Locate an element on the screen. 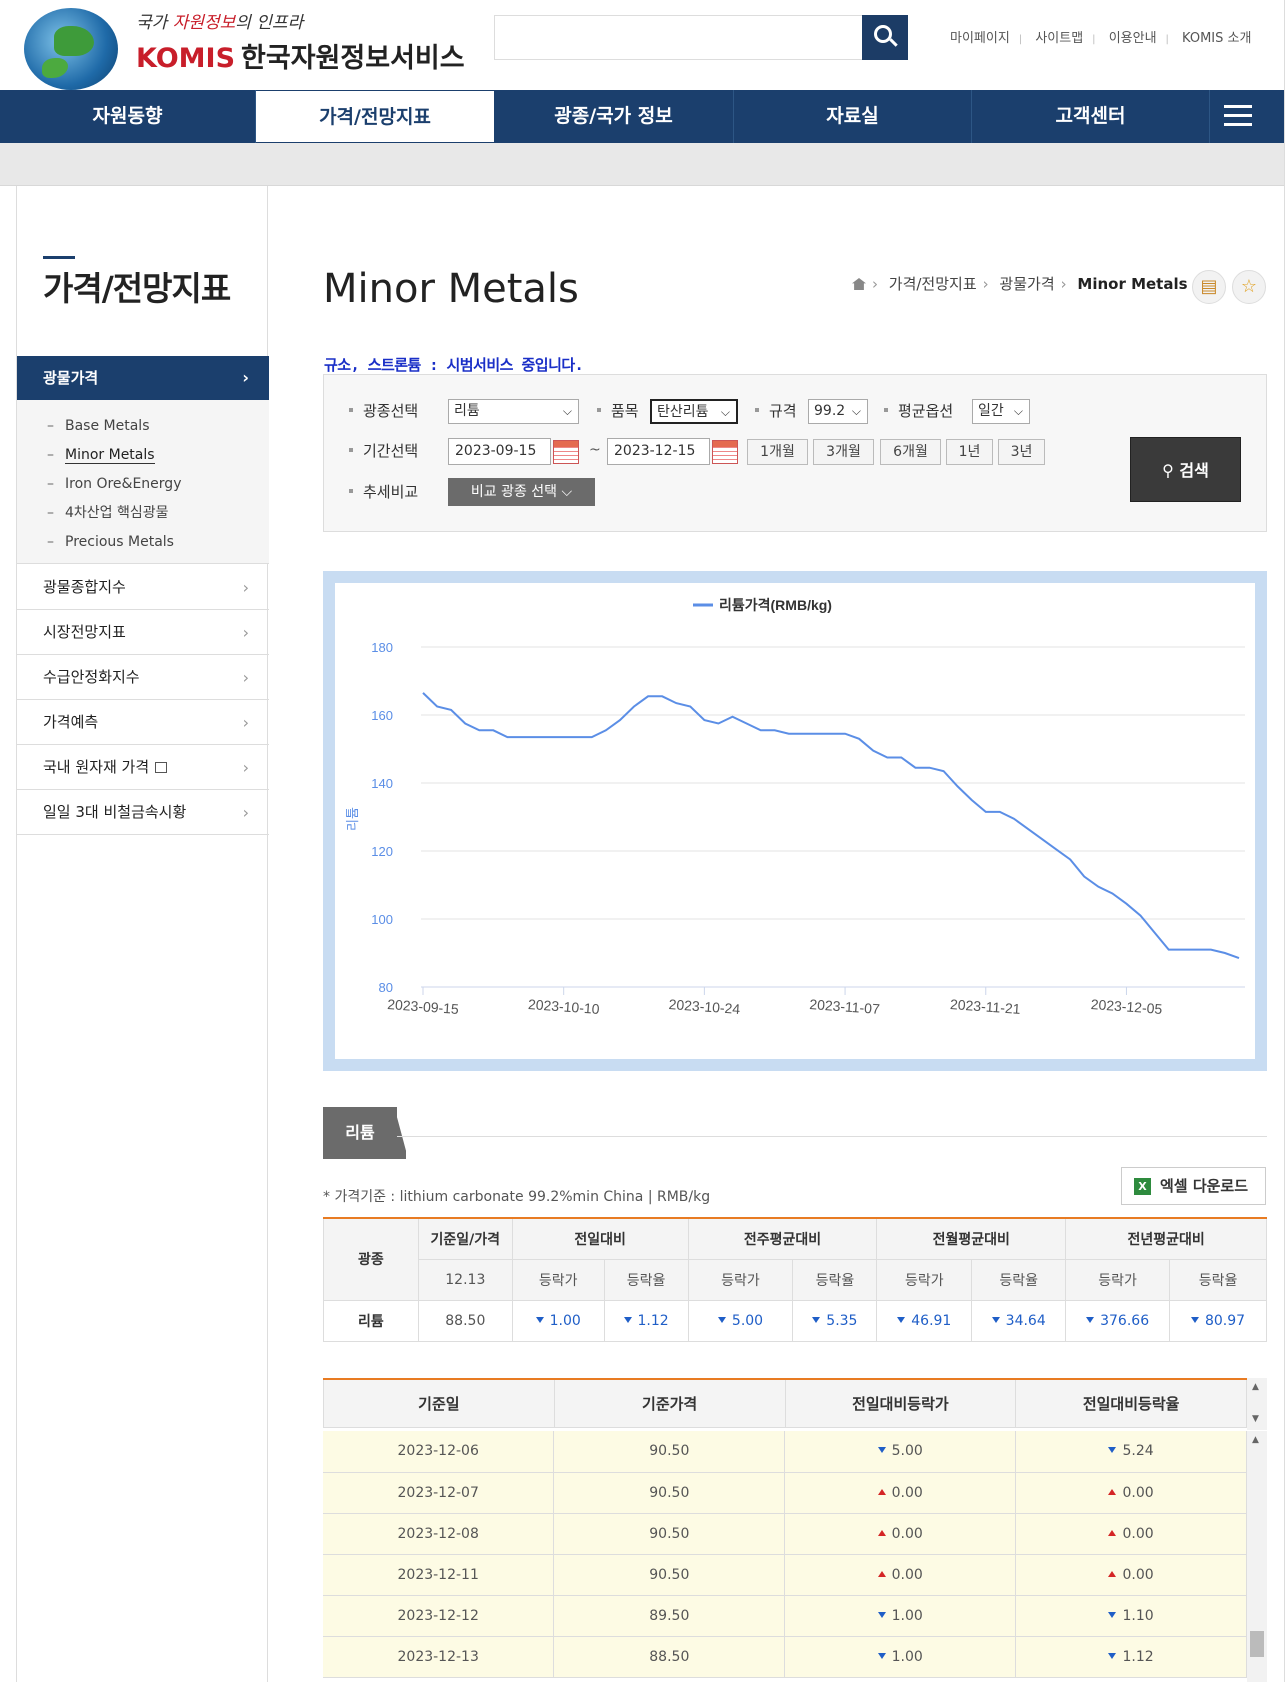  period-3m-button: 3개월 is located at coordinates (843, 452).